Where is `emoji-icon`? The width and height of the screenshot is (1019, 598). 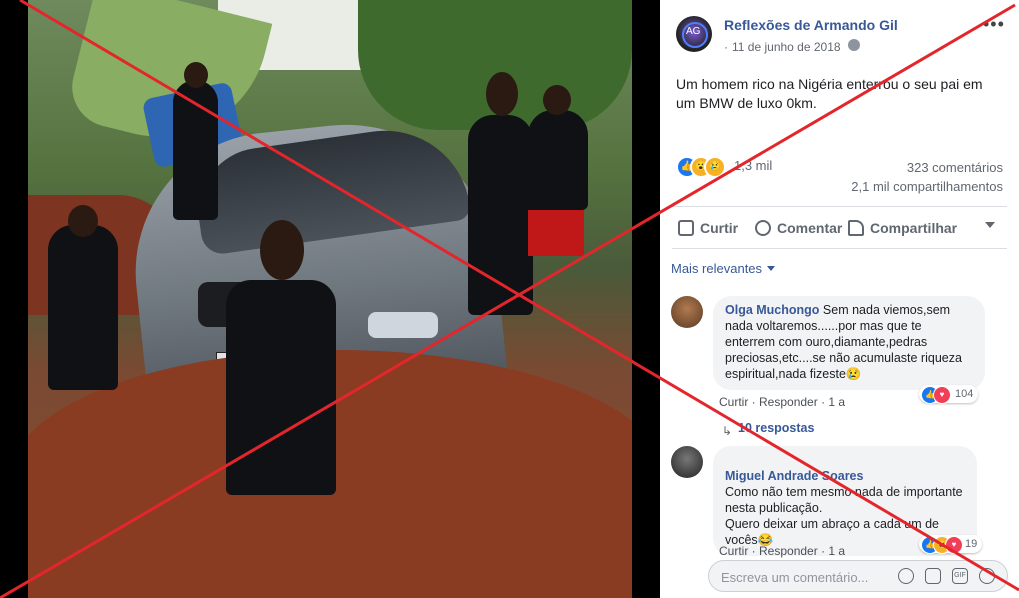 emoji-icon is located at coordinates (906, 576).